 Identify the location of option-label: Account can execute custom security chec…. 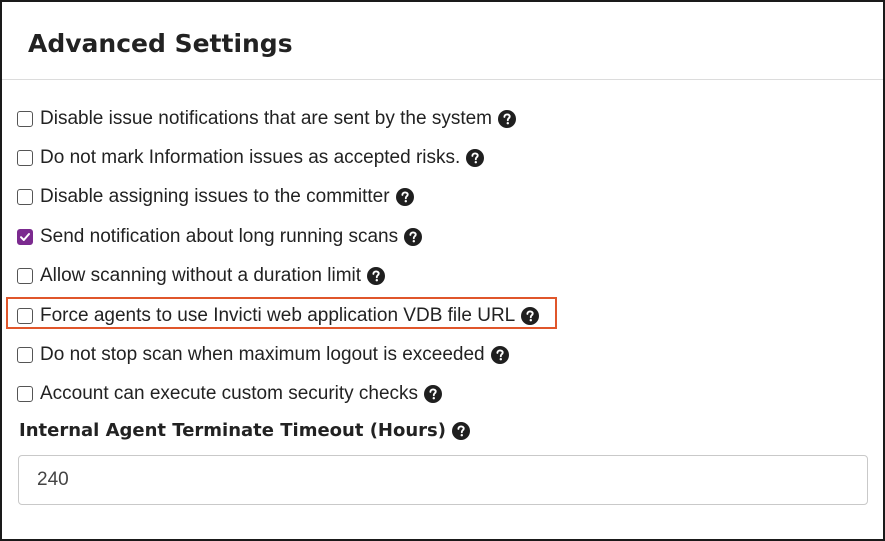
(229, 394).